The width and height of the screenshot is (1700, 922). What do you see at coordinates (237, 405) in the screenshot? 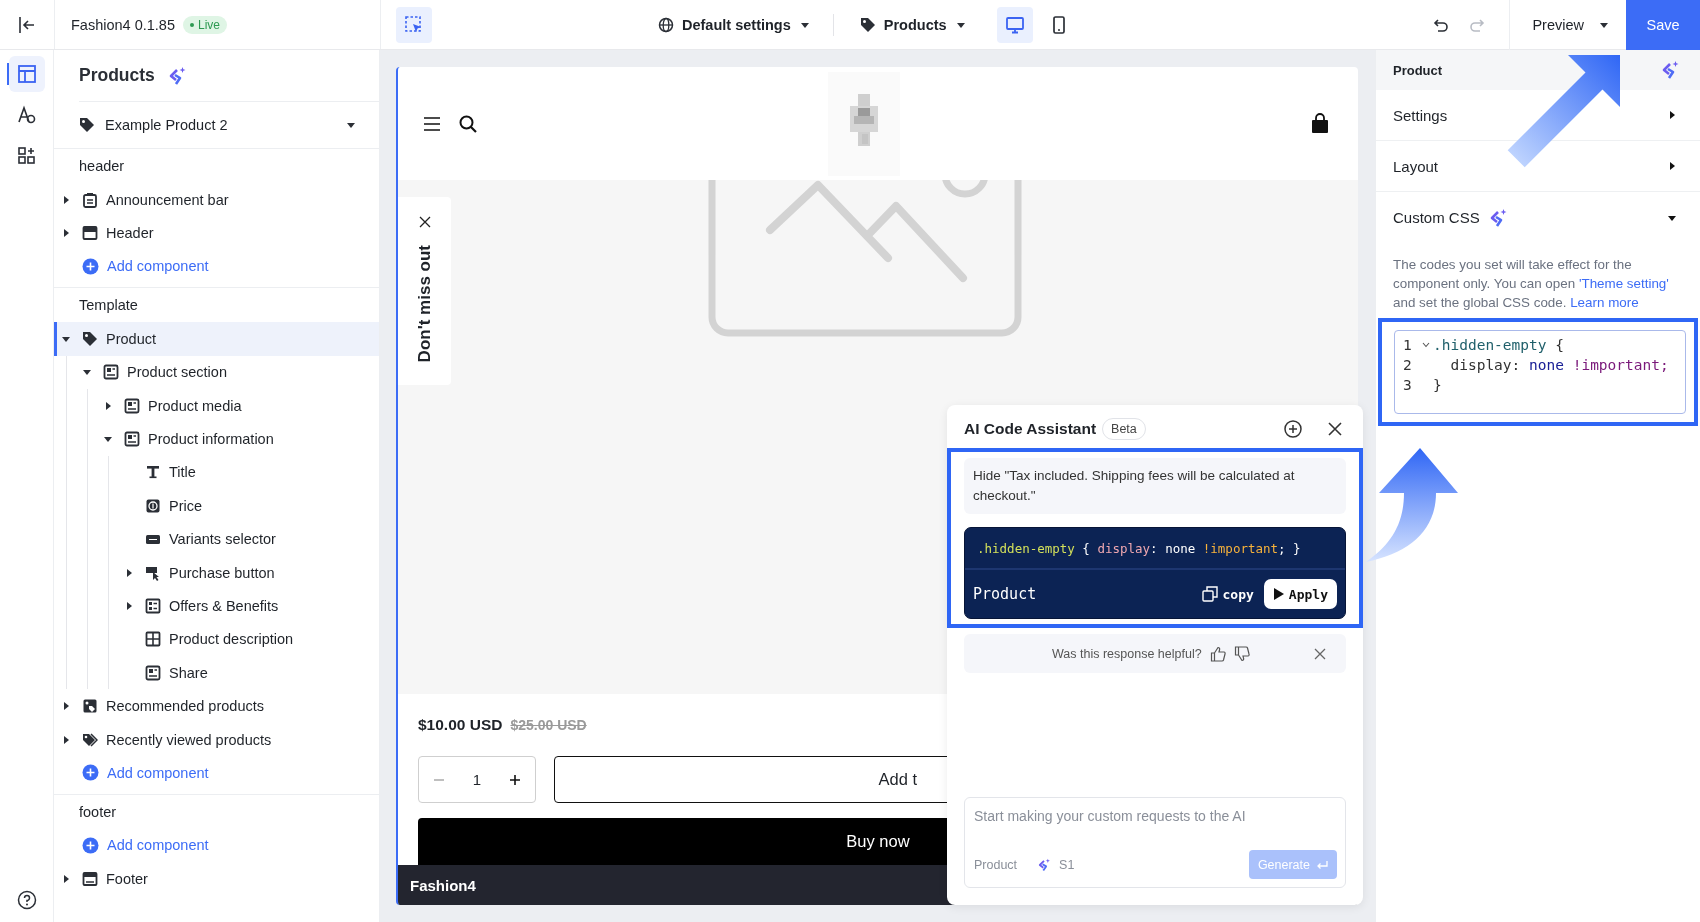
I see `tree-item: Product media` at bounding box center [237, 405].